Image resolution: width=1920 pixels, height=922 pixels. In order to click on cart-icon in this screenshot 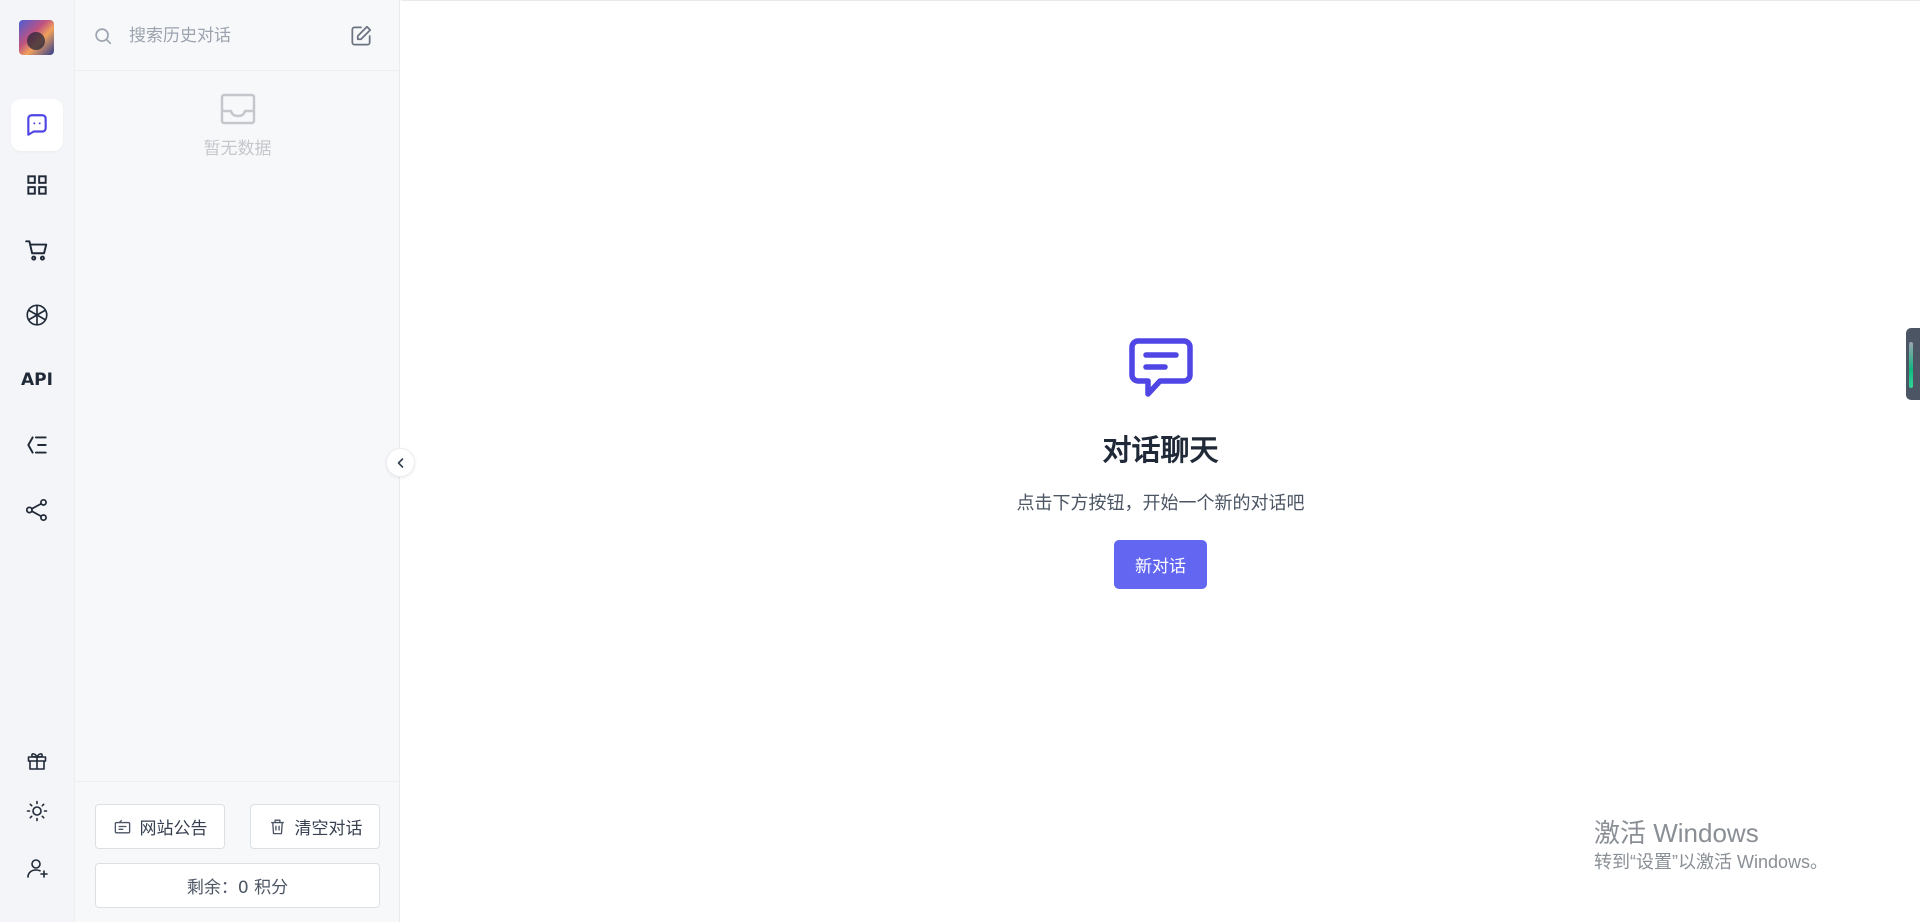, I will do `click(36, 250)`.